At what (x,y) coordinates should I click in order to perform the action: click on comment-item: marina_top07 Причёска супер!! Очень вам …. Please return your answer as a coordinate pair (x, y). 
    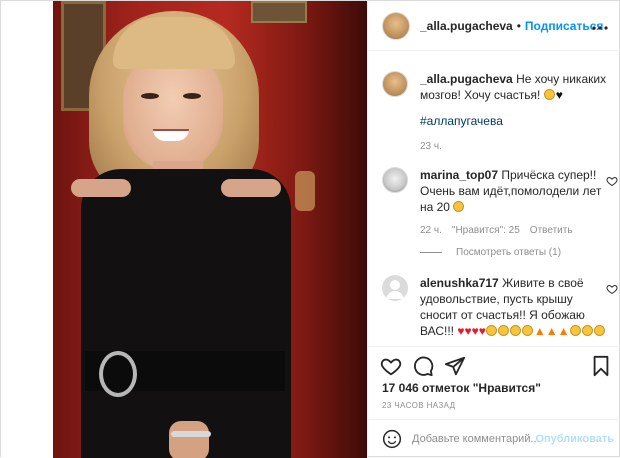
    Looking at the image, I should click on (500, 201).